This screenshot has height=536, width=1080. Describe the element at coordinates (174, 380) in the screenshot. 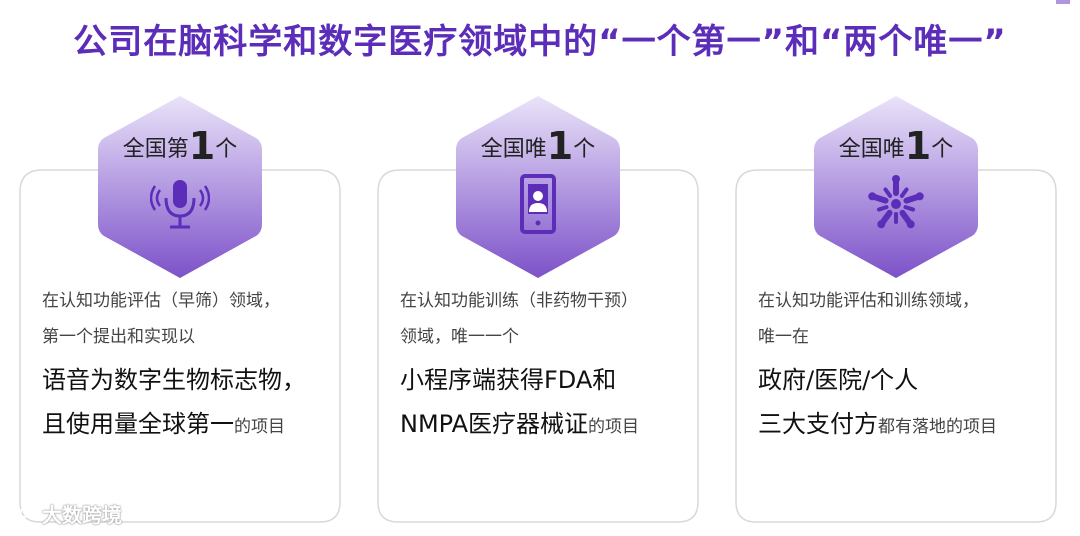

I see `card-highlight-1: 语音为数字生物标志物，` at that location.